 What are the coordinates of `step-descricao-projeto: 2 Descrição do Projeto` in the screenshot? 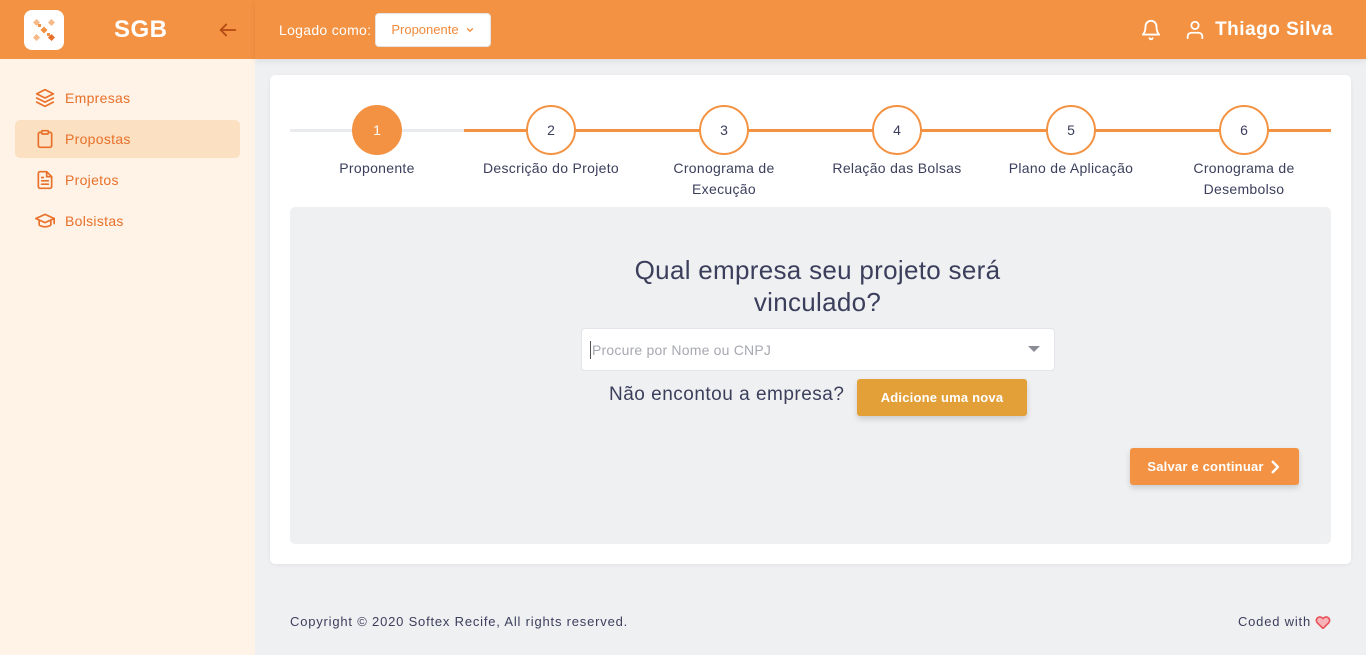 It's located at (551, 142).